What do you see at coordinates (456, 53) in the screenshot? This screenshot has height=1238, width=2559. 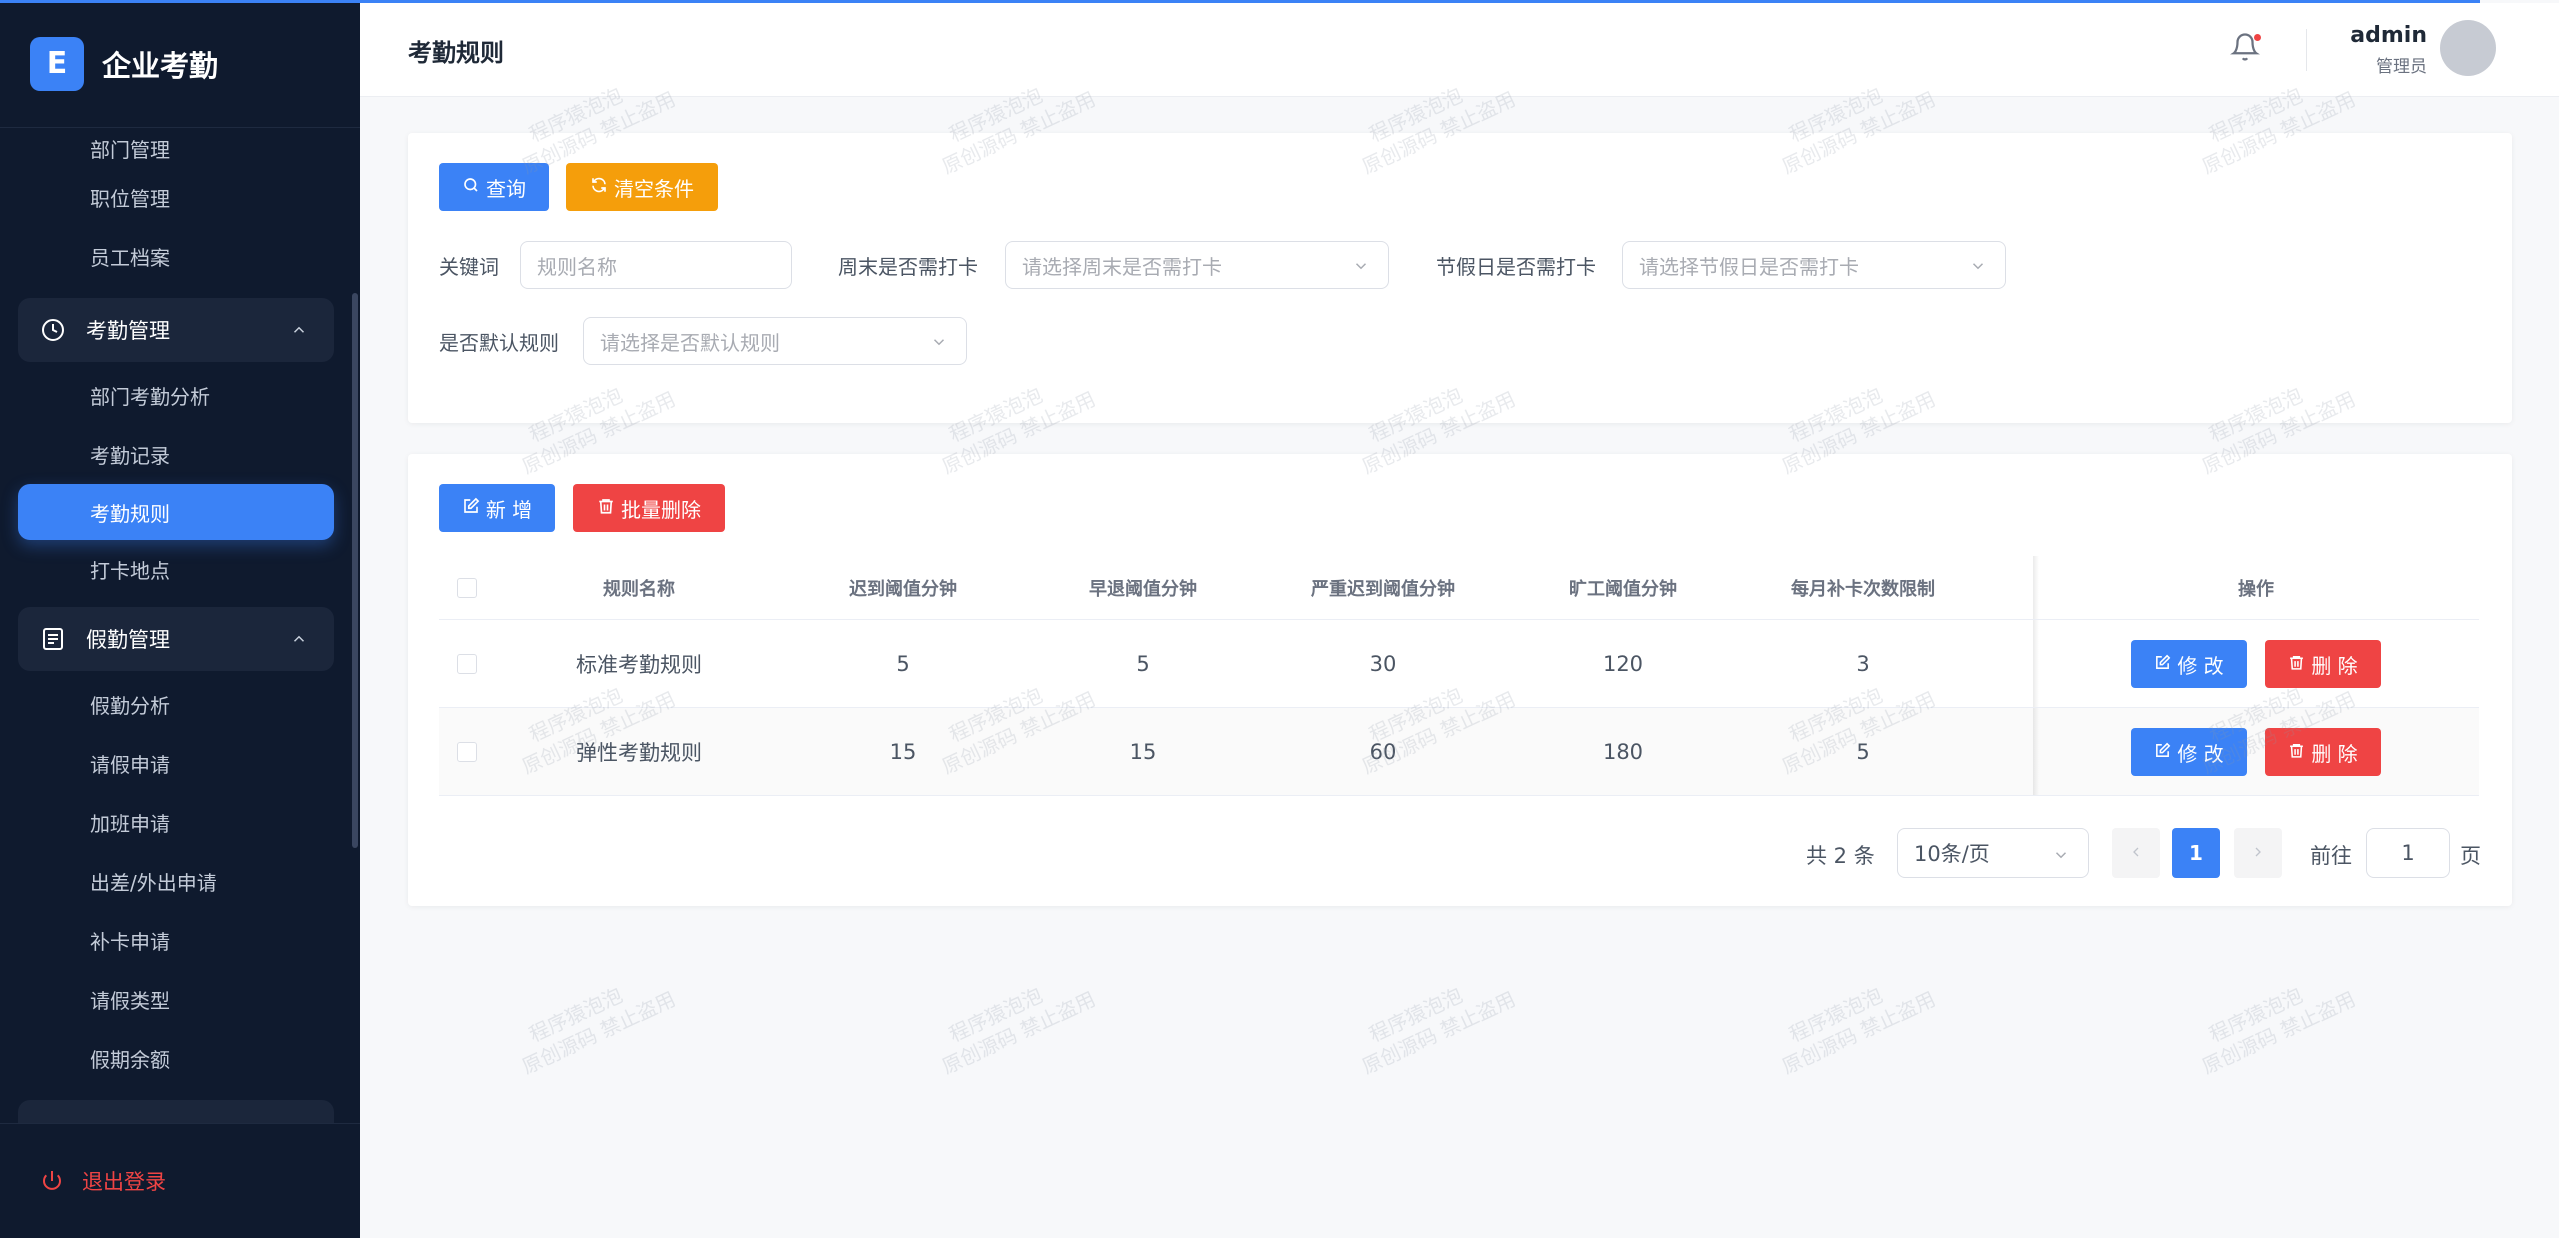 I see `page-title: 考勤规则` at bounding box center [456, 53].